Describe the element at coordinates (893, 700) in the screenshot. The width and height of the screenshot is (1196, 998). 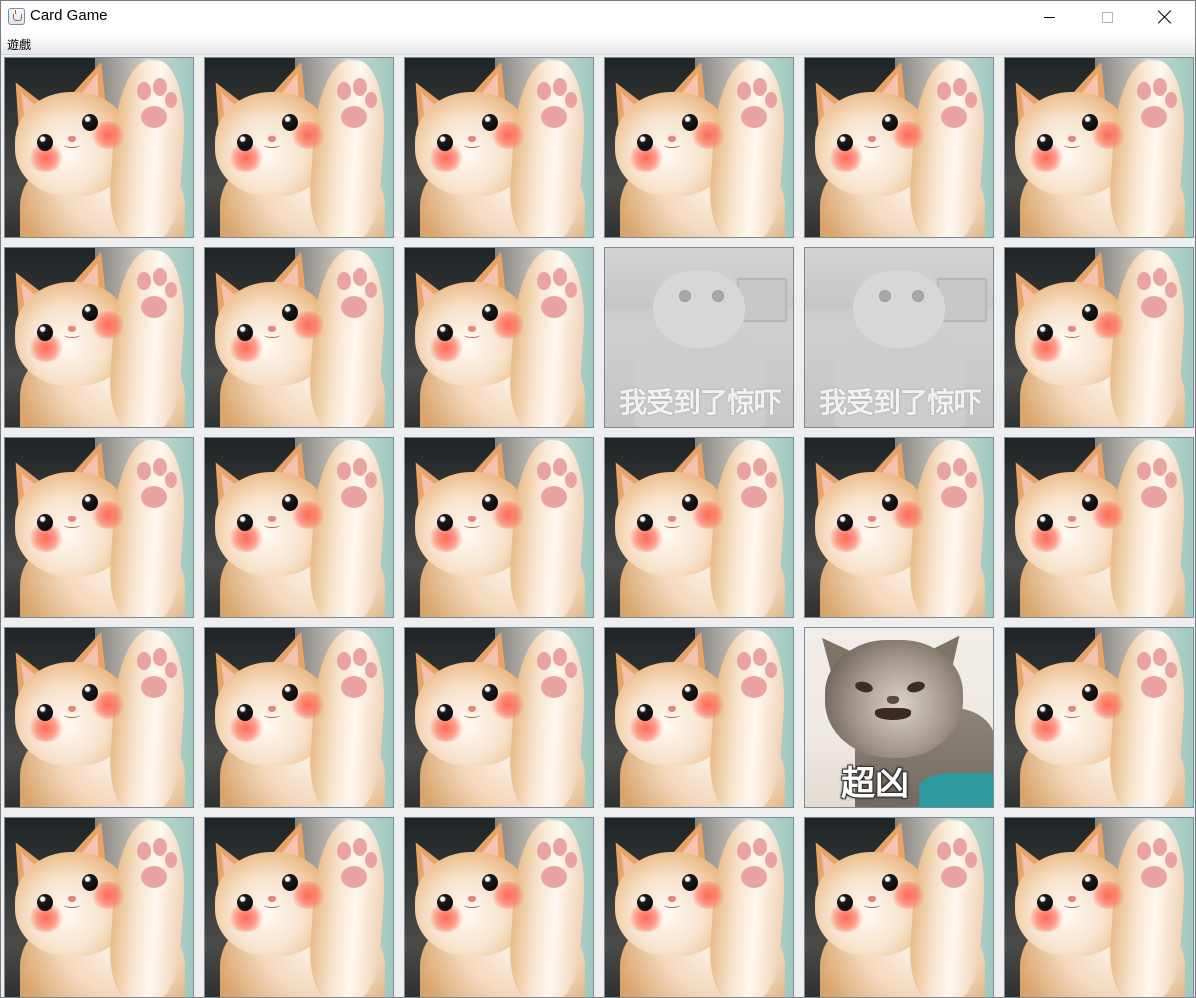
I see `tabby-cat-nose` at that location.